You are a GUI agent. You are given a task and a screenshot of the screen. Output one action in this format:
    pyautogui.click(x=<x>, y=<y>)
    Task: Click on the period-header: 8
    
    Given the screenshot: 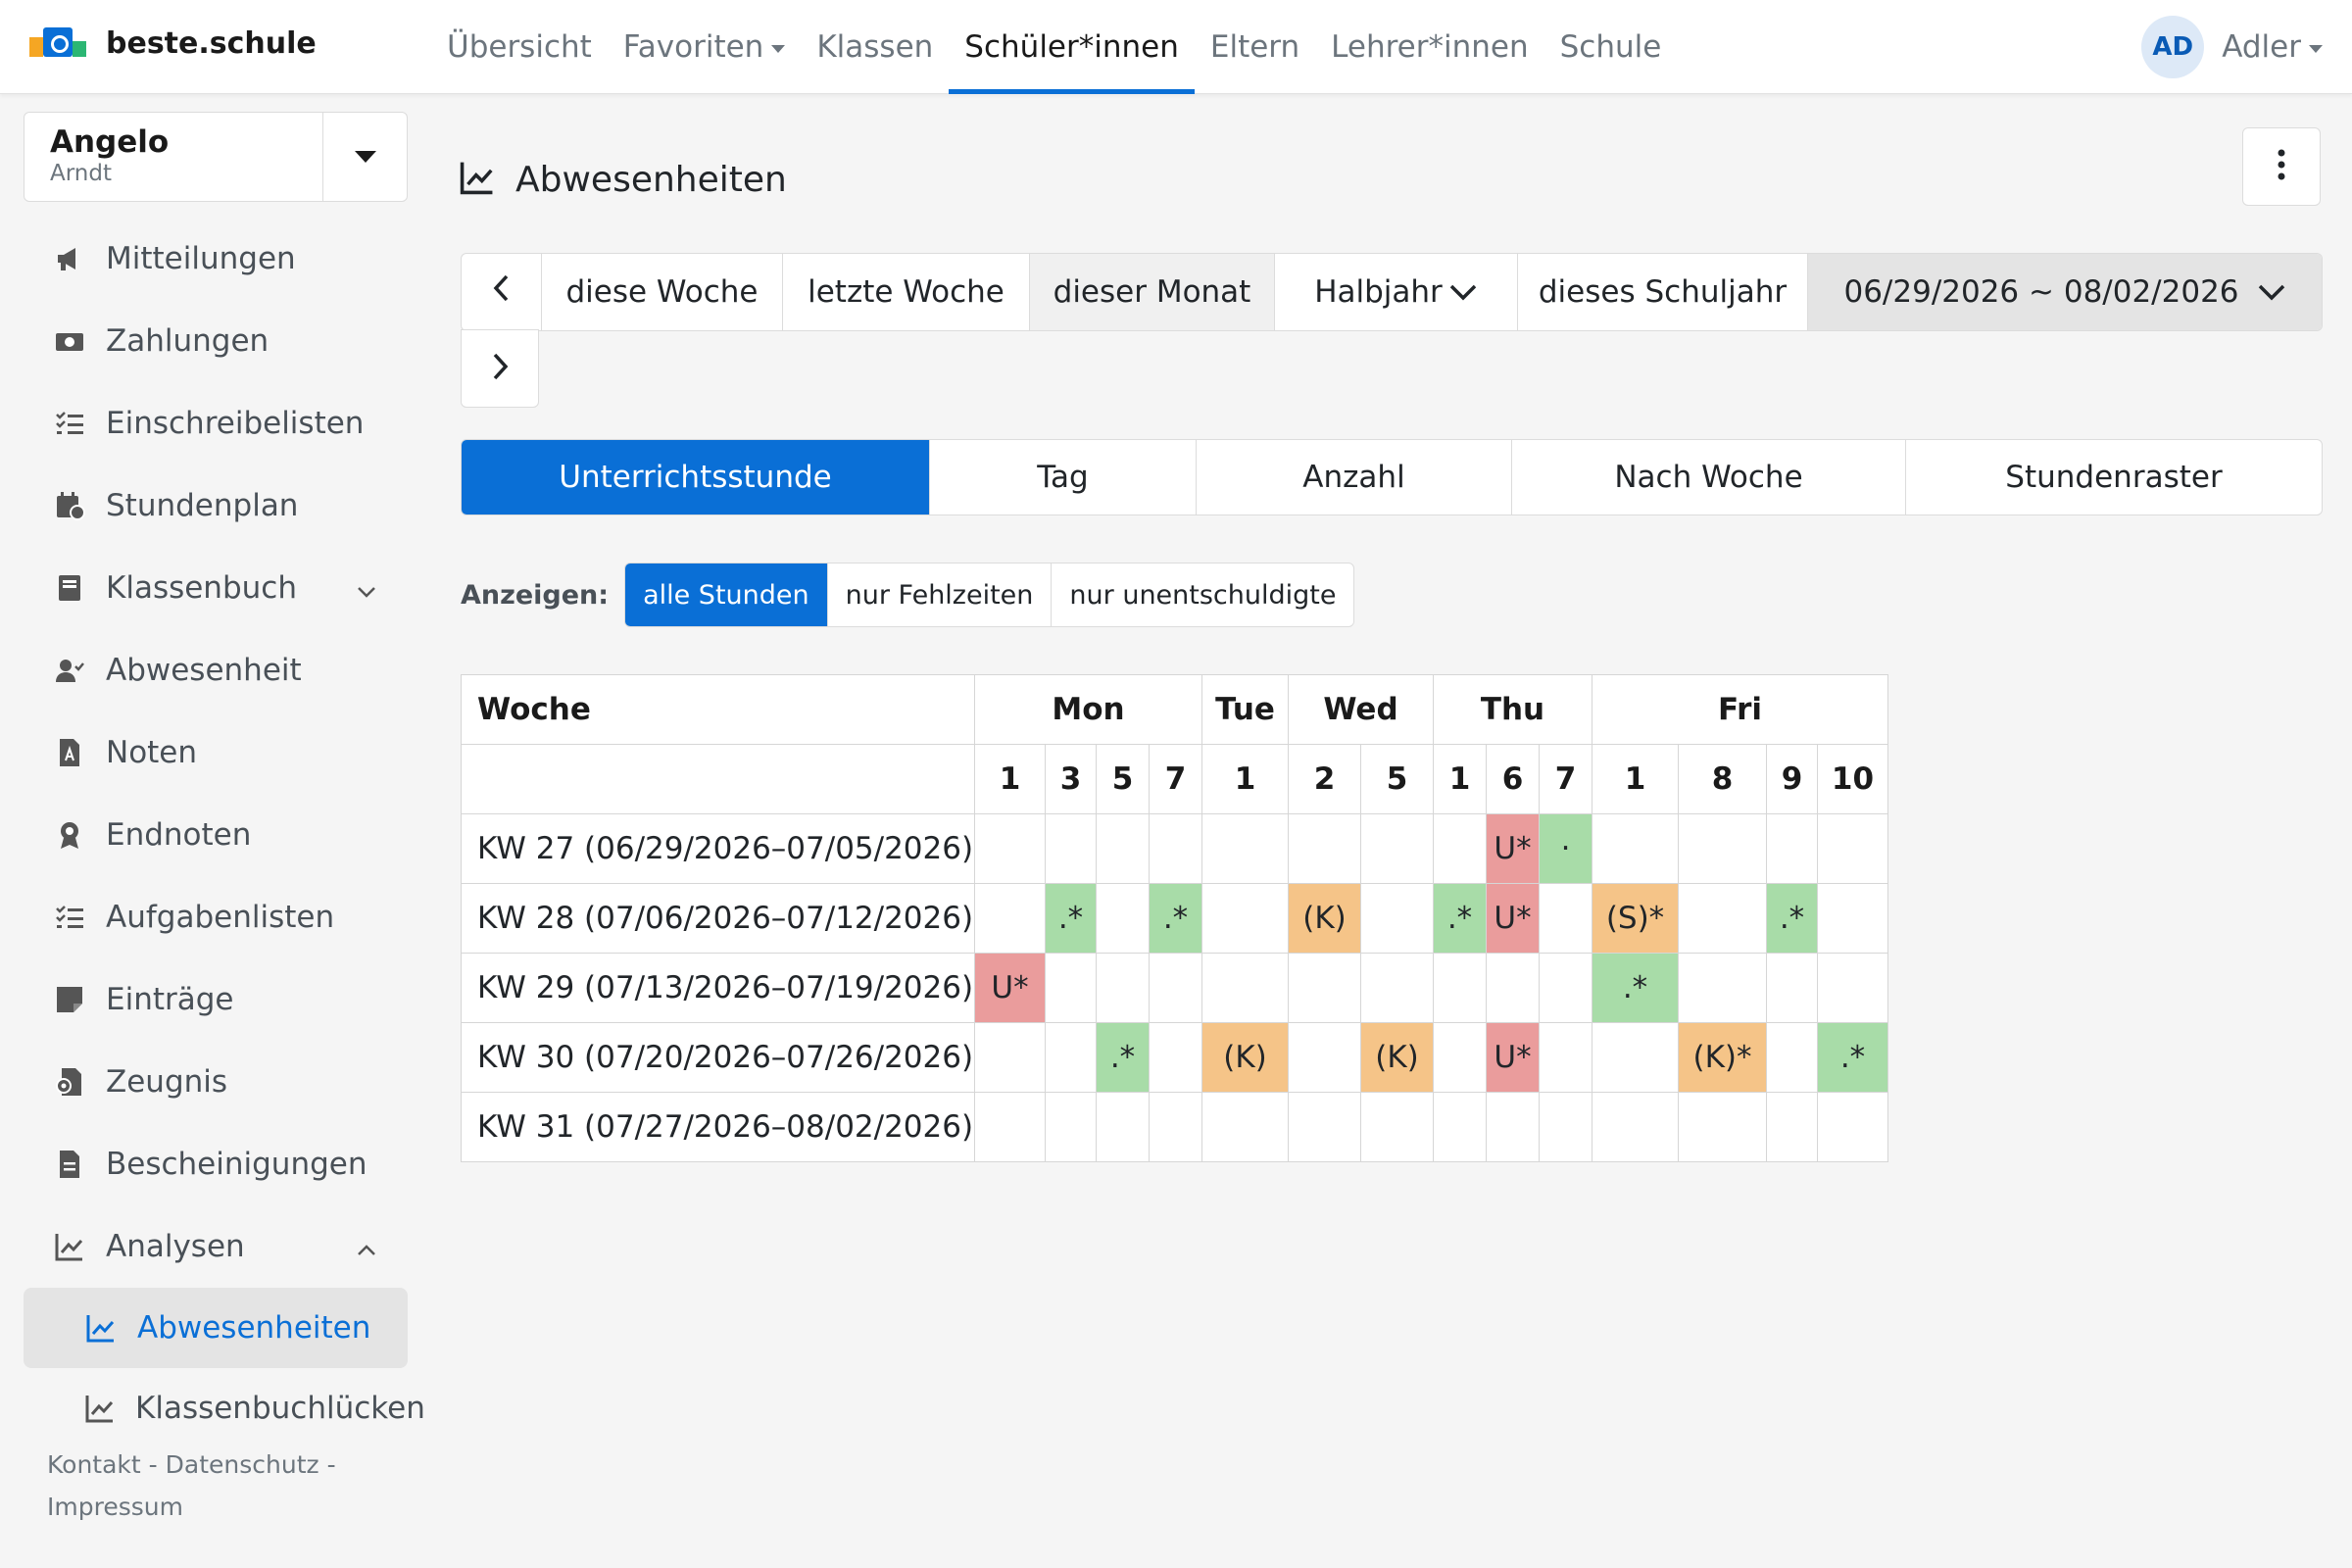 What is the action you would take?
    pyautogui.click(x=1722, y=779)
    